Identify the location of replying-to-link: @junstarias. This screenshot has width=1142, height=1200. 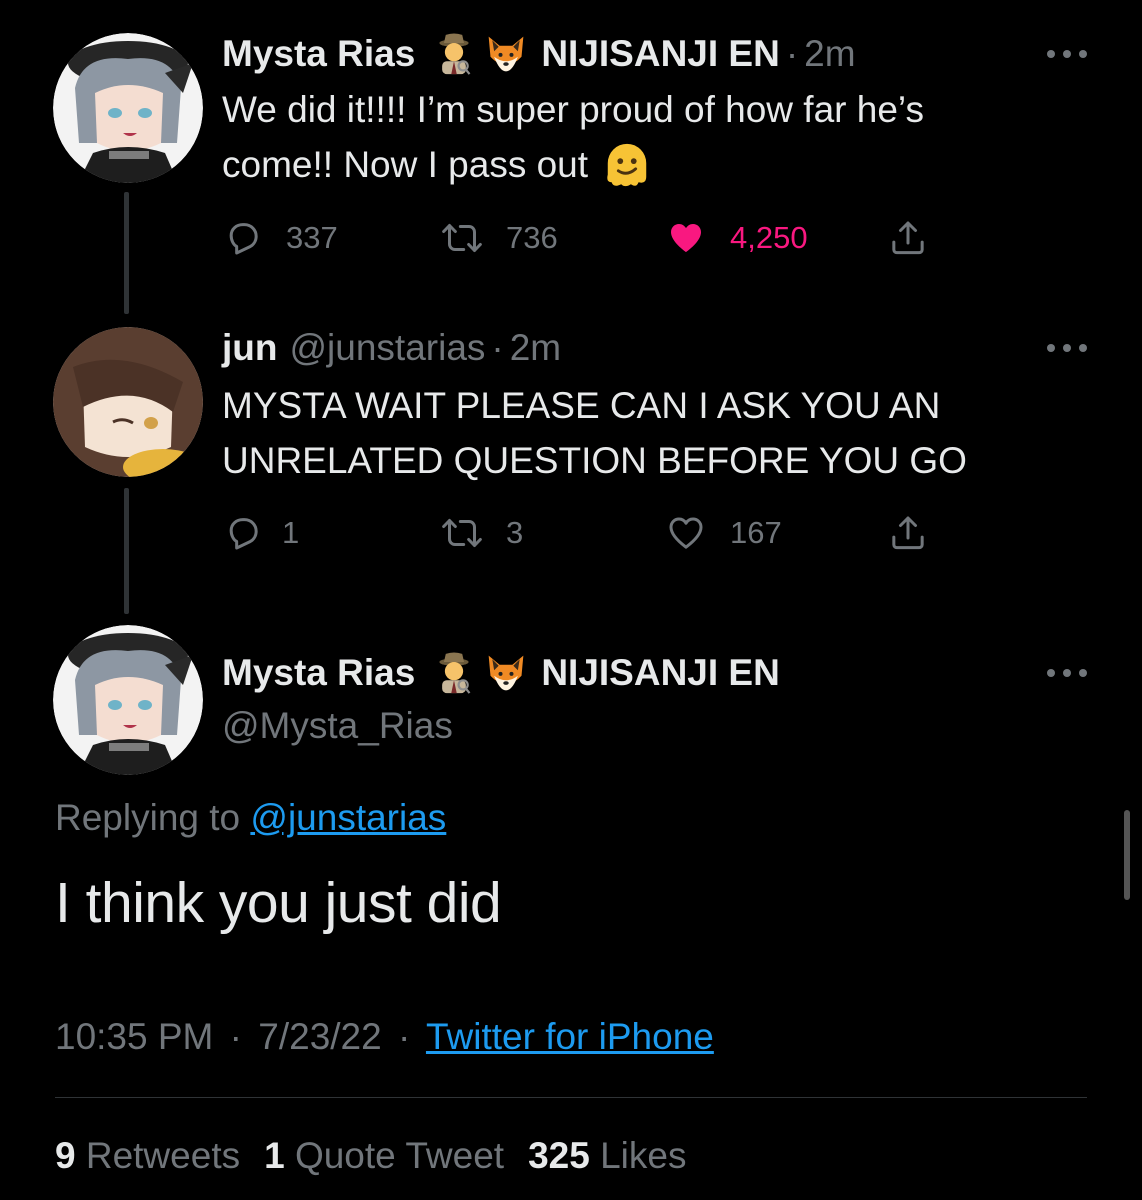
(348, 817).